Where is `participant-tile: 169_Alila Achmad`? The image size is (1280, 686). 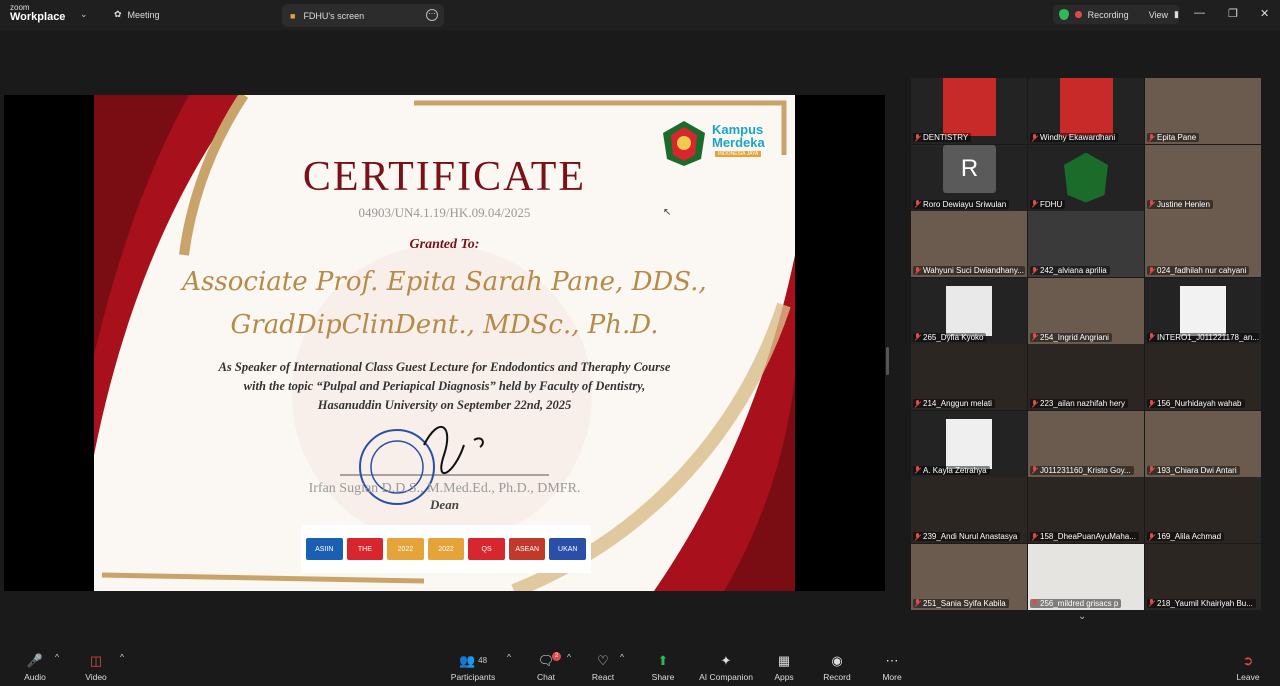
participant-tile: 169_Alila Achmad is located at coordinates (1203, 510).